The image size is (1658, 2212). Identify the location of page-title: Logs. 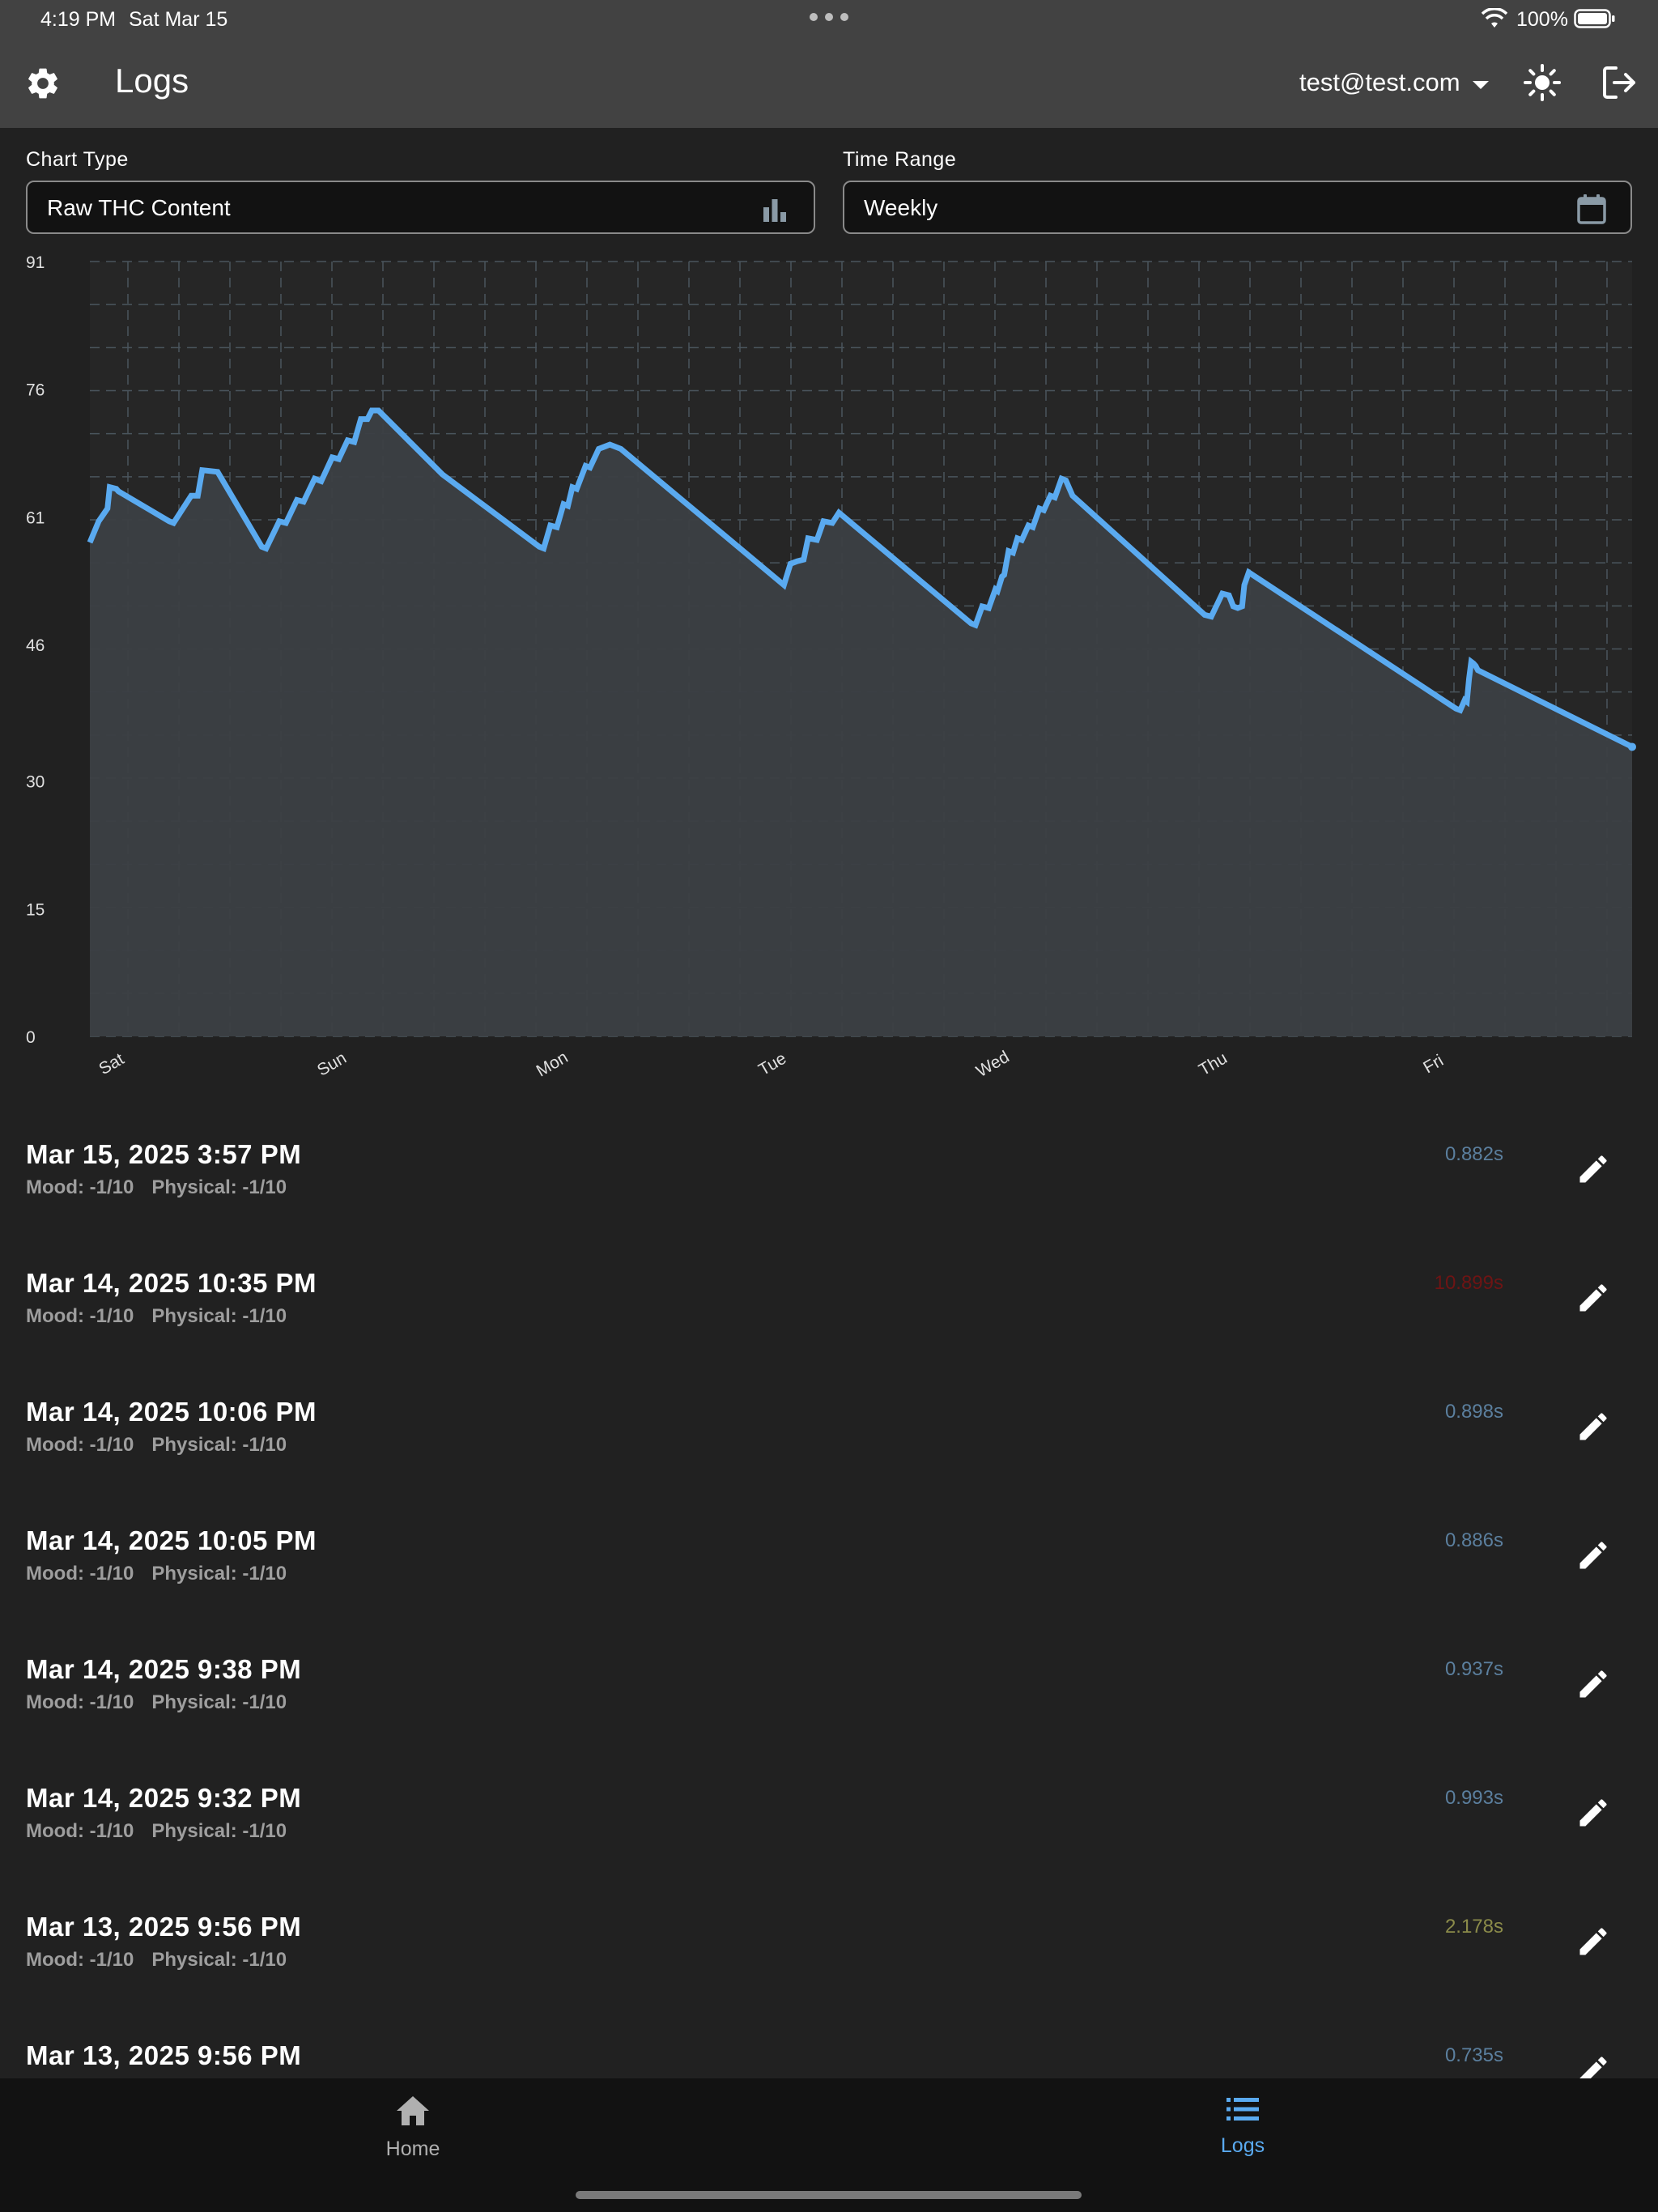
(152, 81).